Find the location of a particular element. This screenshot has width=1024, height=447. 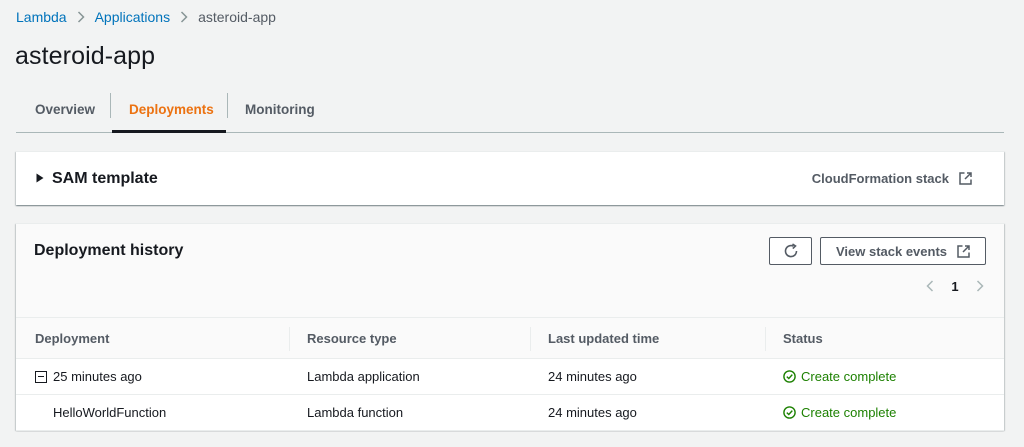

column-header-last-updated: Last updated time is located at coordinates (604, 338).